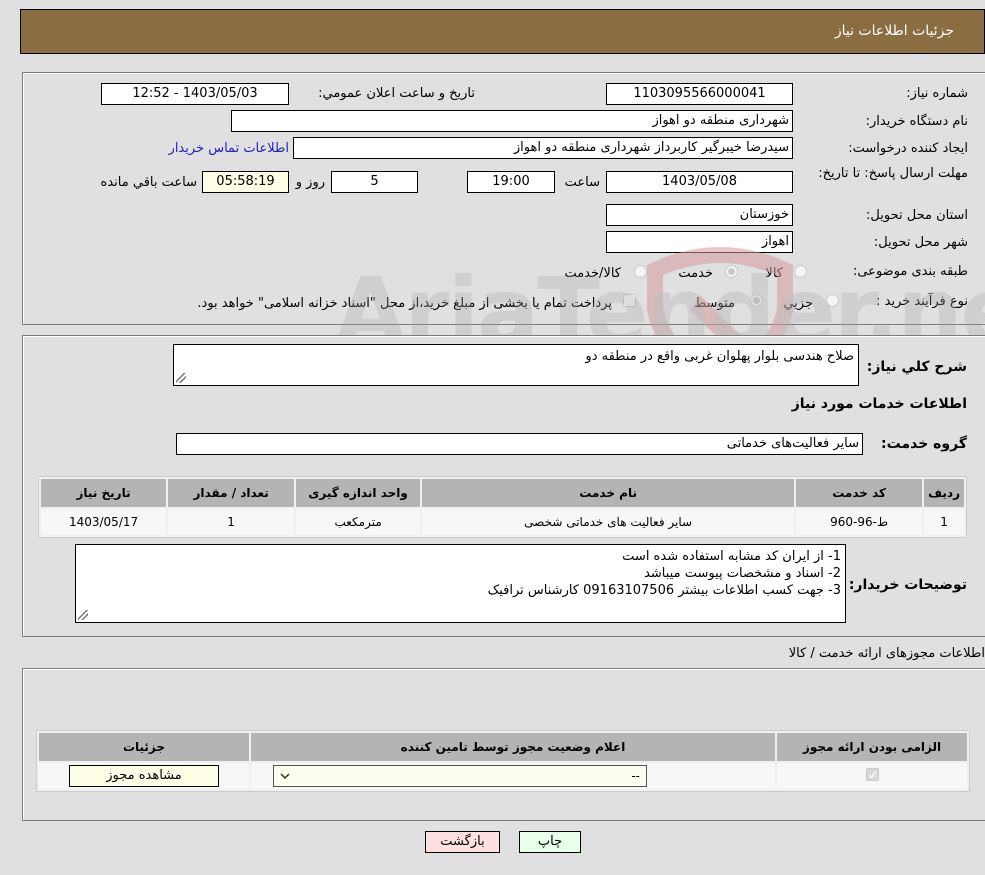 Image resolution: width=985 pixels, height=875 pixels. I want to click on need-number-field: 1103095566000041, so click(699, 94).